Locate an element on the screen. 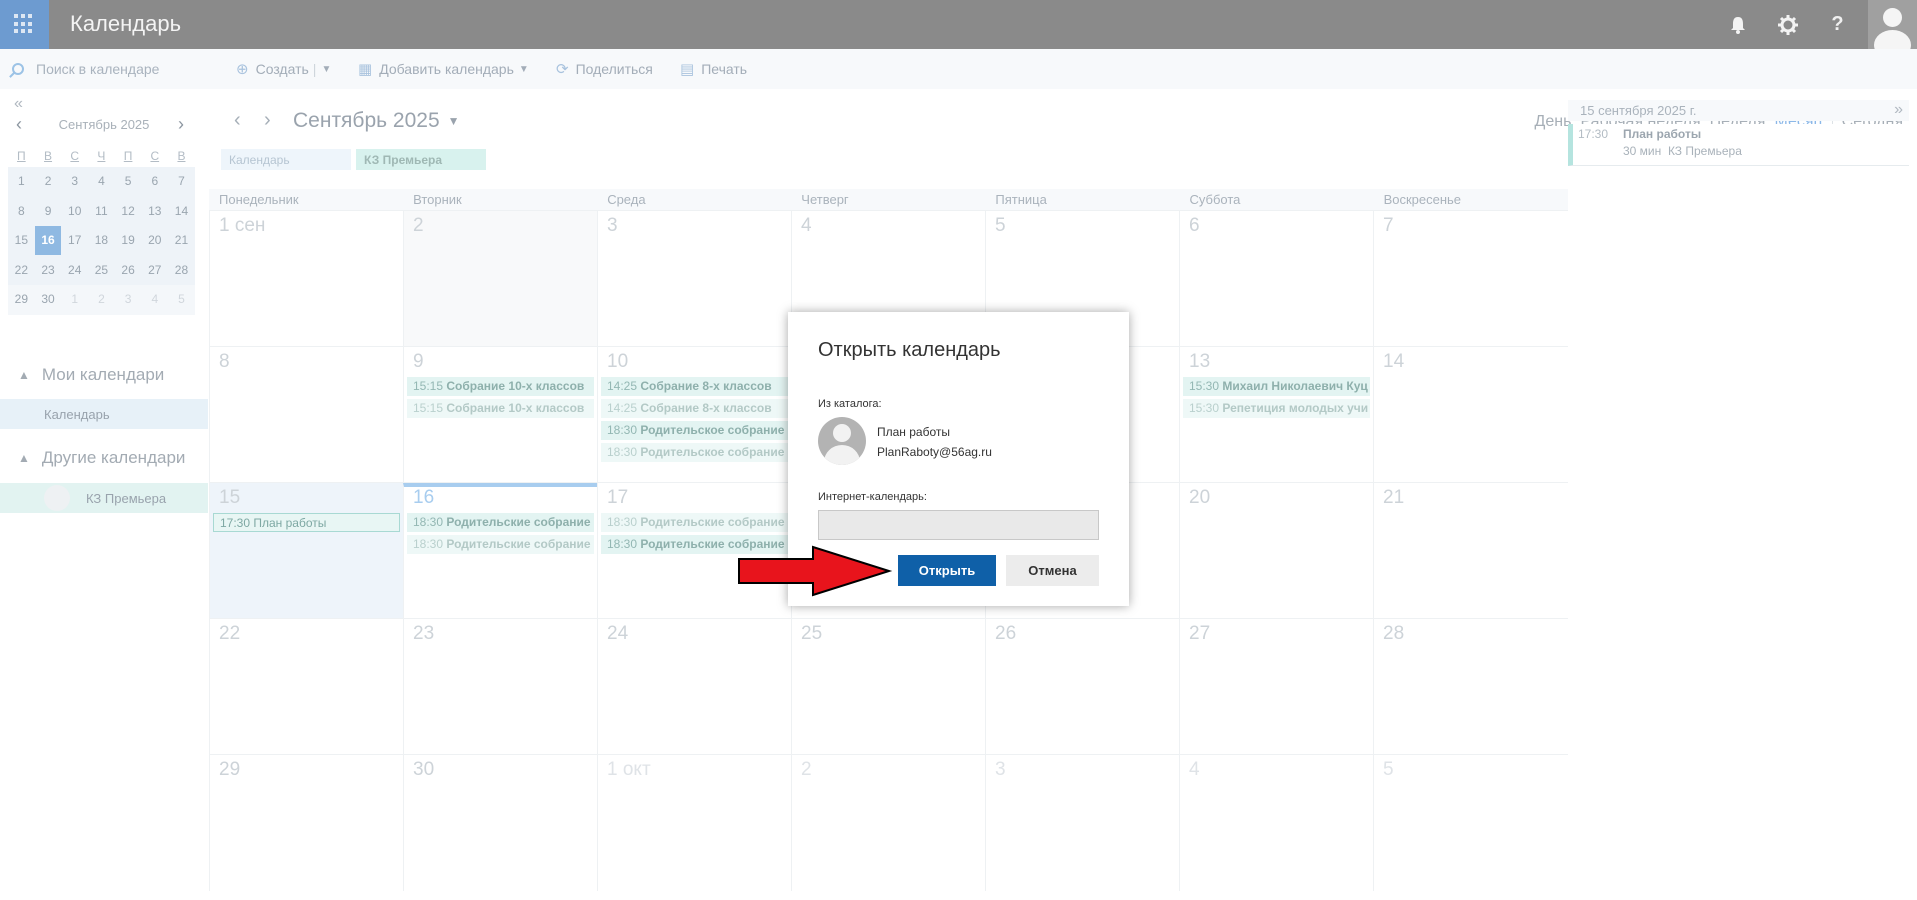  day-cell: 1 сен is located at coordinates (306, 279).